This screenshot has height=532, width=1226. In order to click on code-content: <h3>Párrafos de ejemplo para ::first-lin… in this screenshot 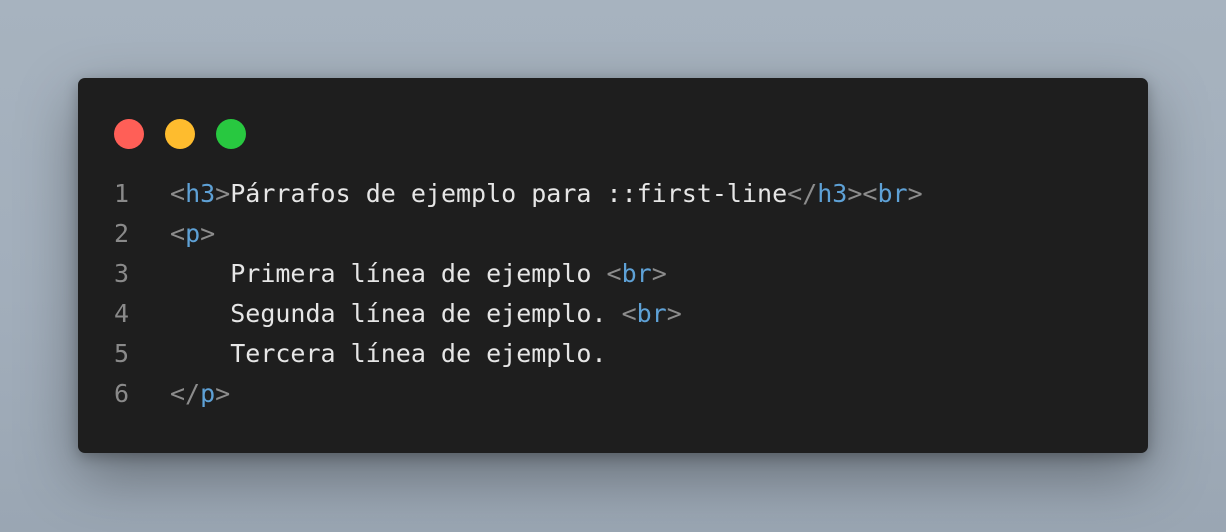, I will do `click(546, 194)`.